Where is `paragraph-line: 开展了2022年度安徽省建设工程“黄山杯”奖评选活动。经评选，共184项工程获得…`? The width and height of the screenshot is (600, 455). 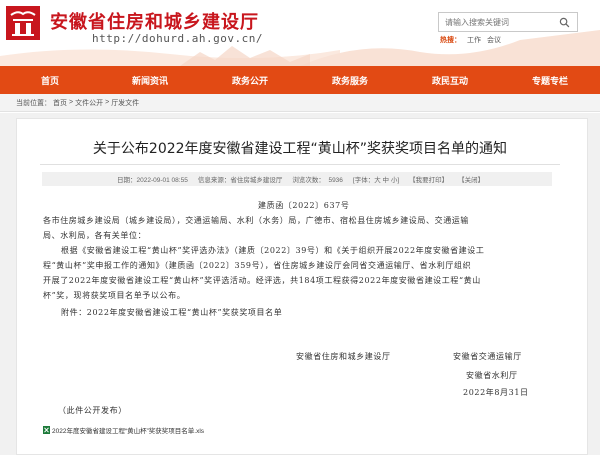
paragraph-line: 开展了2022年度安徽省建设工程“黄山杯”奖评选活动。经评选，共184项工程获得… is located at coordinates (262, 280).